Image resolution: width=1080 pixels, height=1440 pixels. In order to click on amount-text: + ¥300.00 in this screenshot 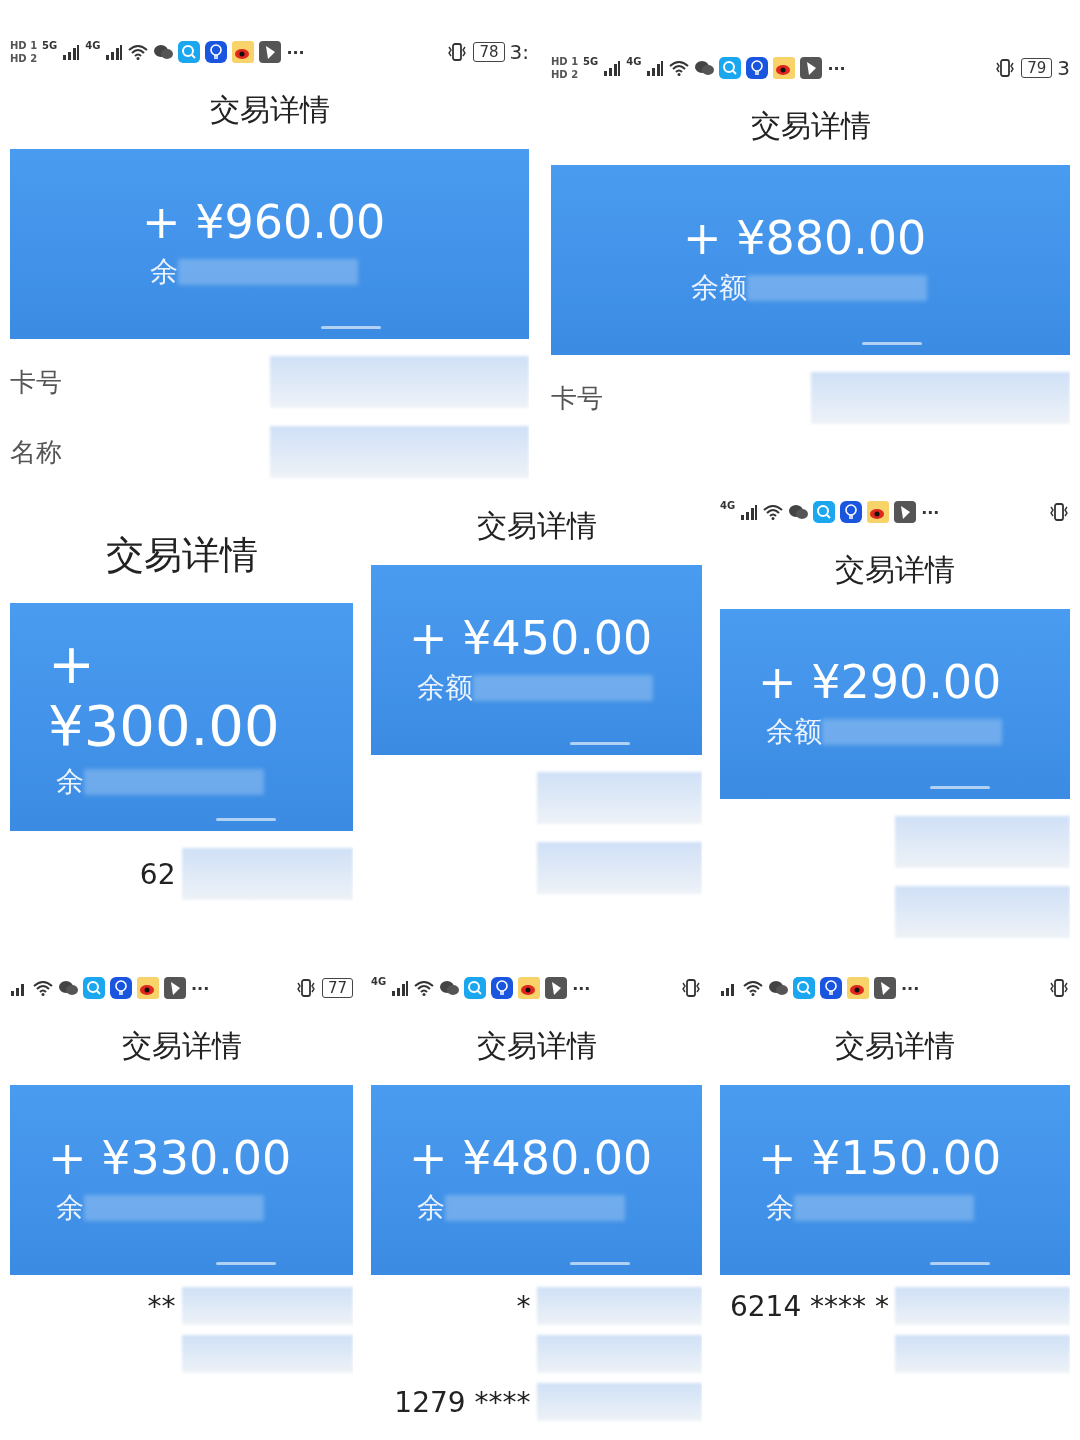, I will do `click(164, 695)`.